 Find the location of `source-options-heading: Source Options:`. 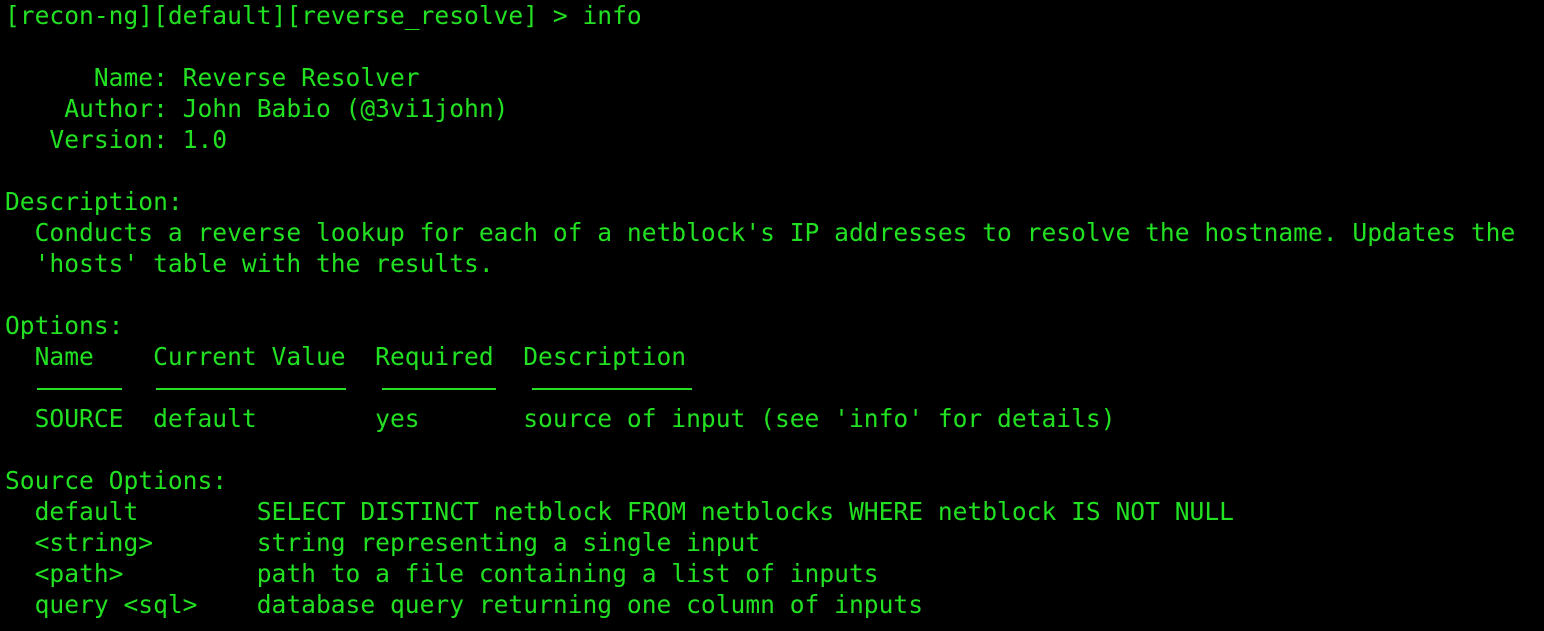

source-options-heading: Source Options: is located at coordinates (116, 480).